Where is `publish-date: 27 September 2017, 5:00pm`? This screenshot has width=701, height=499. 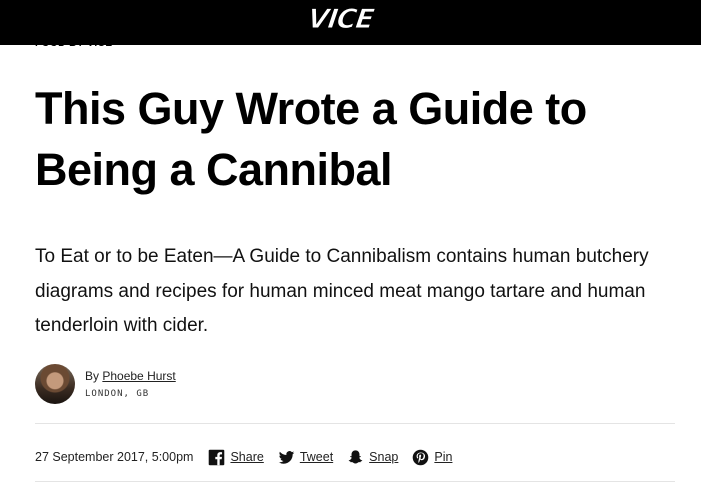 publish-date: 27 September 2017, 5:00pm is located at coordinates (114, 457).